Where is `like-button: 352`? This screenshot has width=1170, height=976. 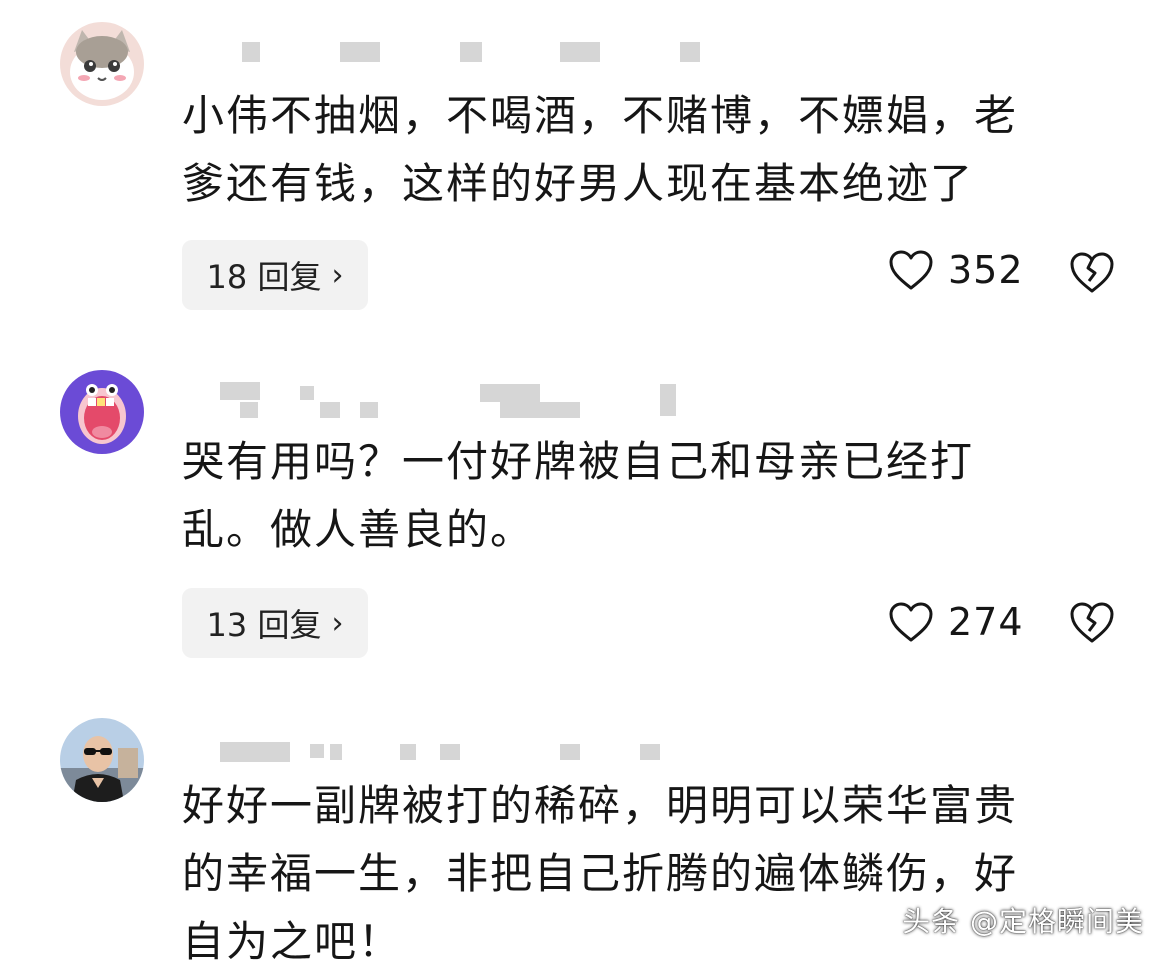
like-button: 352 is located at coordinates (956, 270).